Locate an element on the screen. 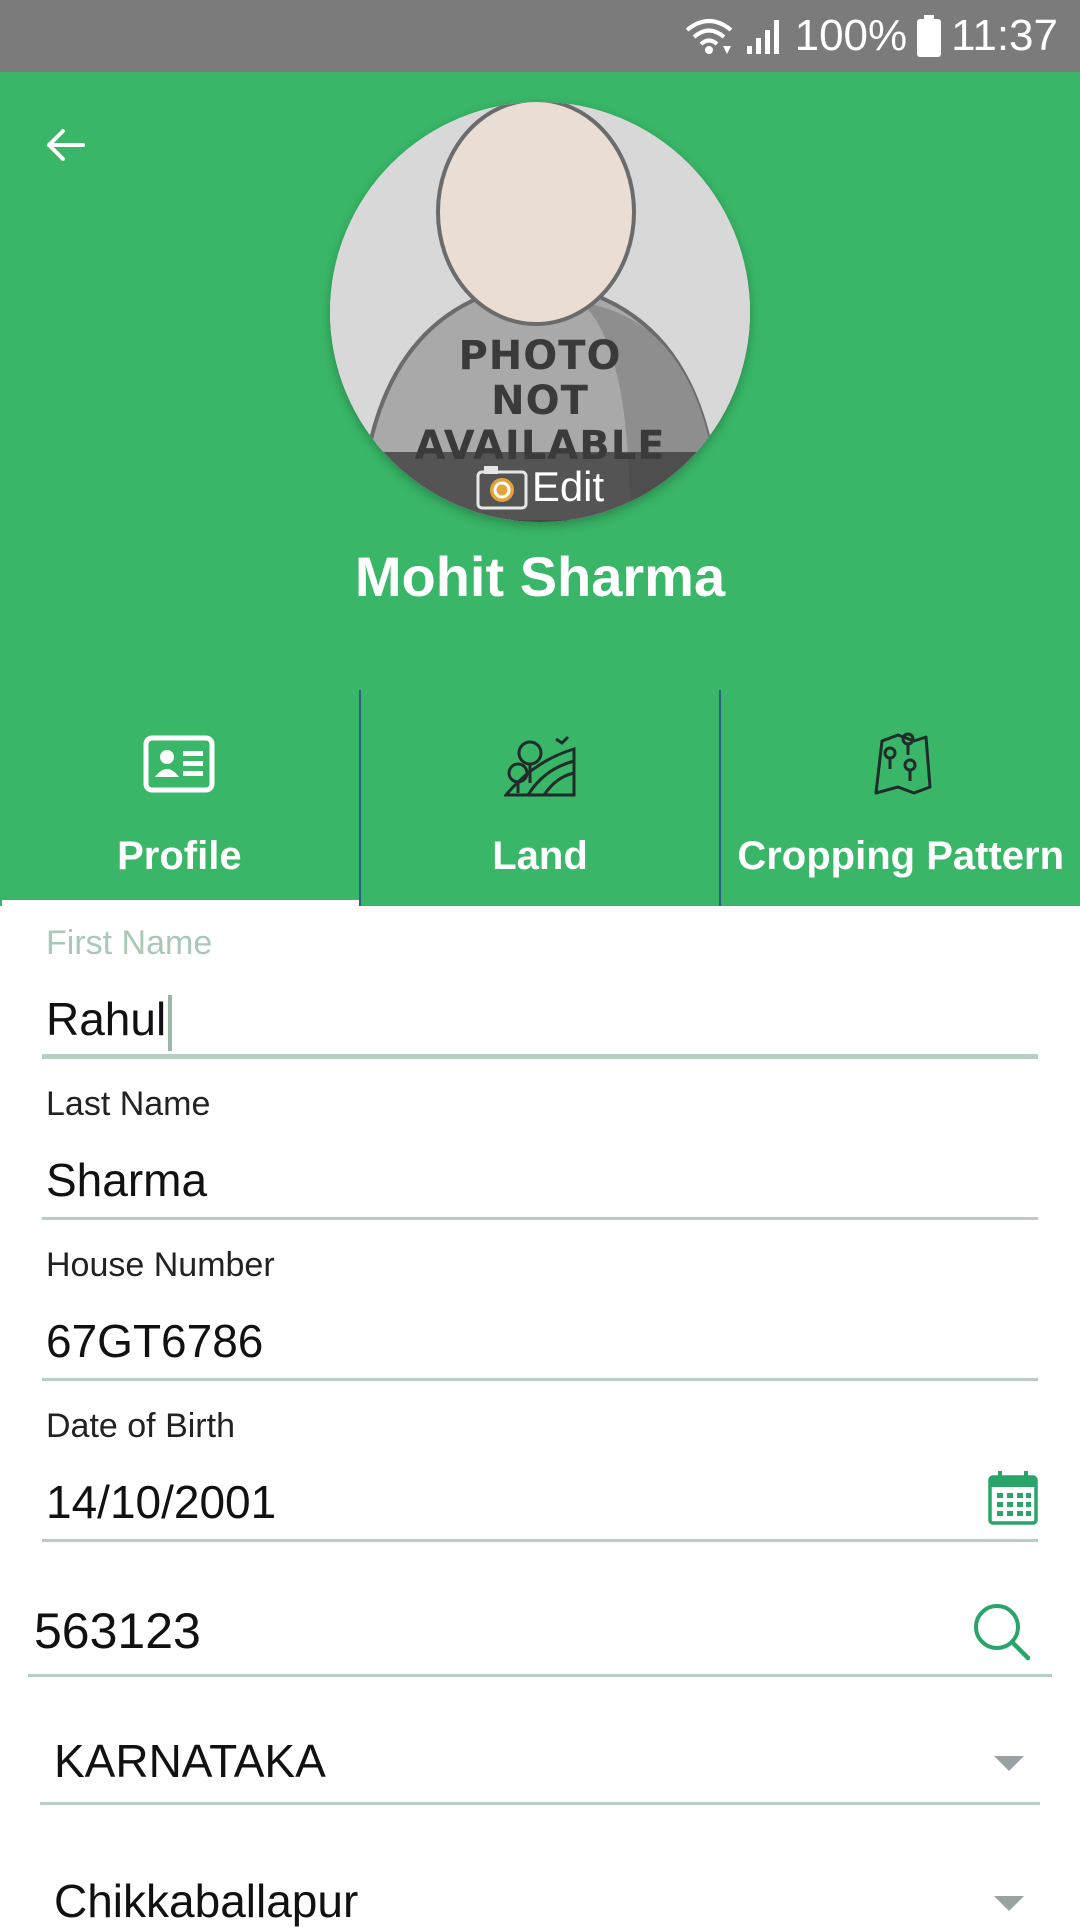 This screenshot has width=1080, height=1928. text-cursor is located at coordinates (170, 1022).